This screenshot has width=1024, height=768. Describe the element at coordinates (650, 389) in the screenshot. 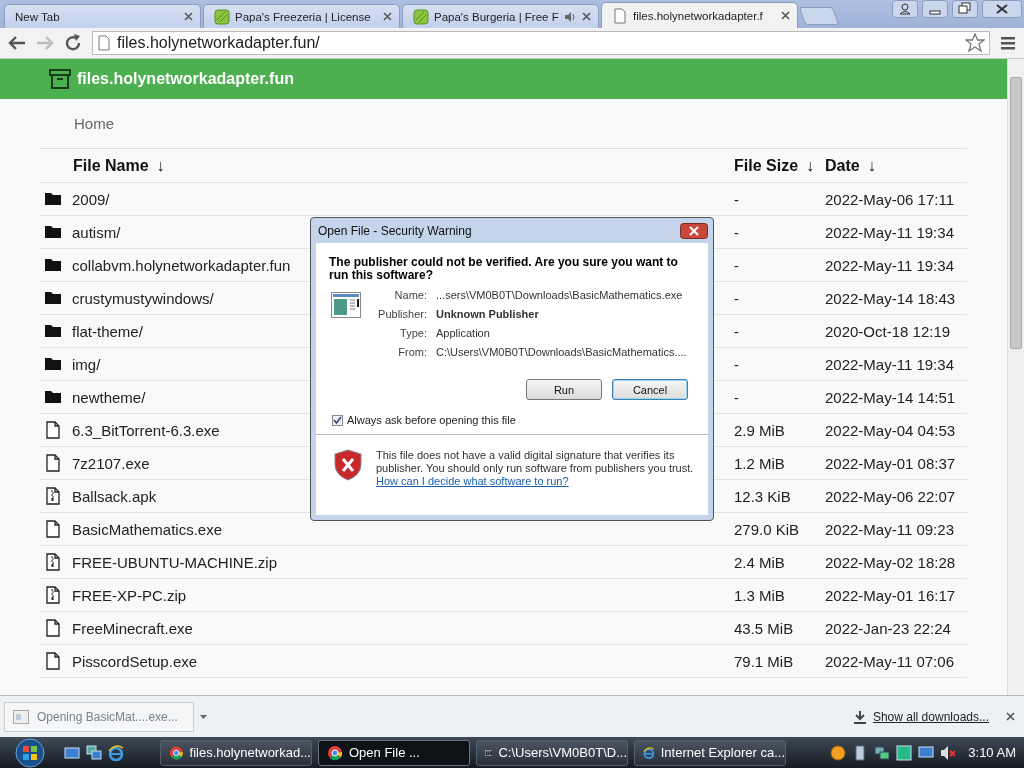

I see `dialog-button: Cancel` at that location.